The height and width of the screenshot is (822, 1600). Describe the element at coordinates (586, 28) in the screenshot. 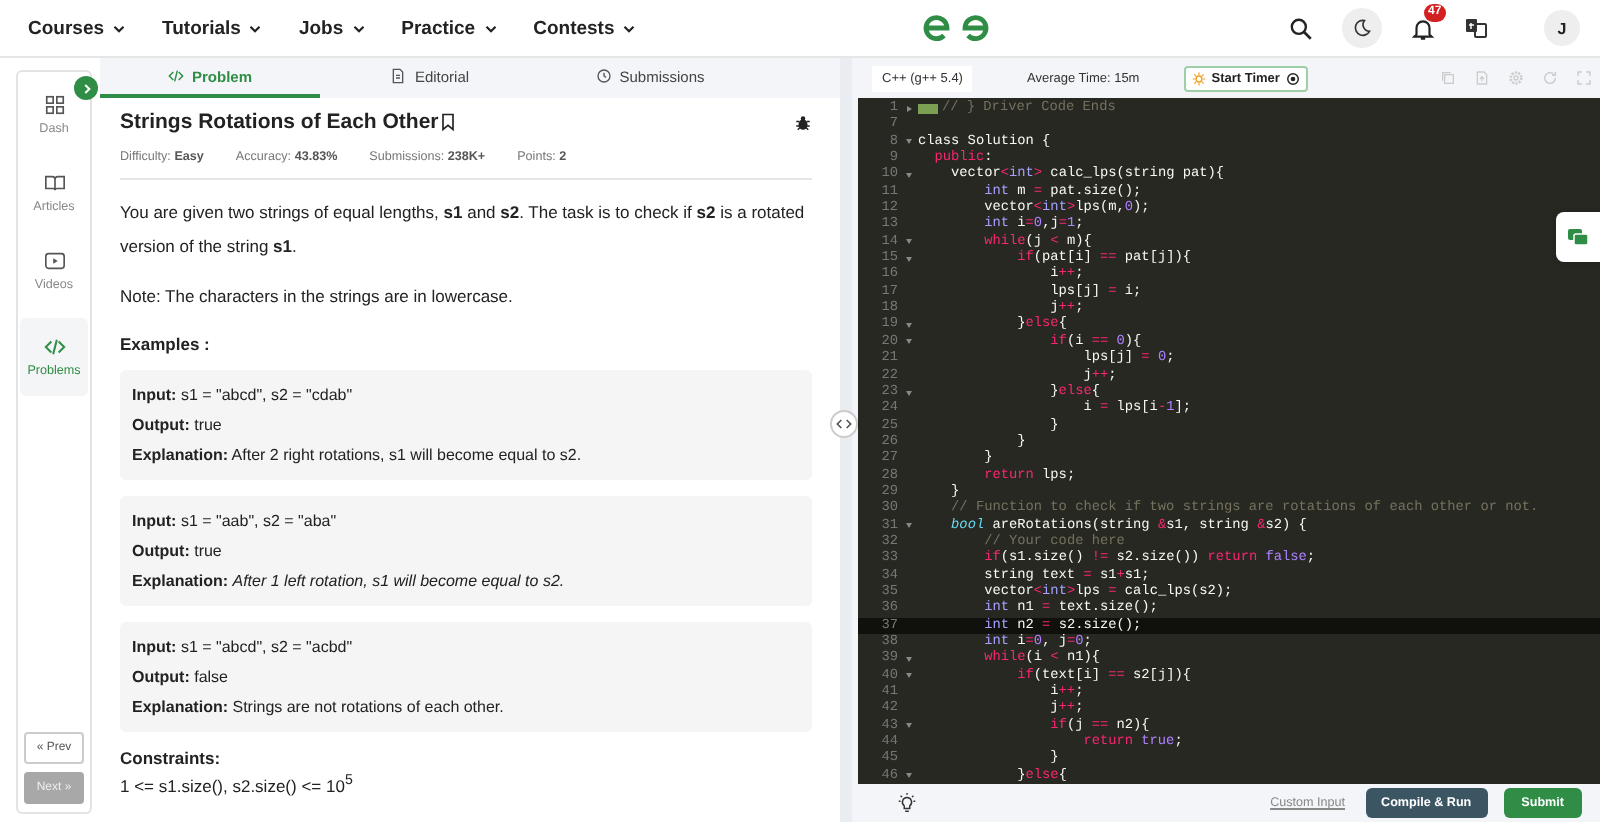

I see `nav-menu: Contests` at that location.